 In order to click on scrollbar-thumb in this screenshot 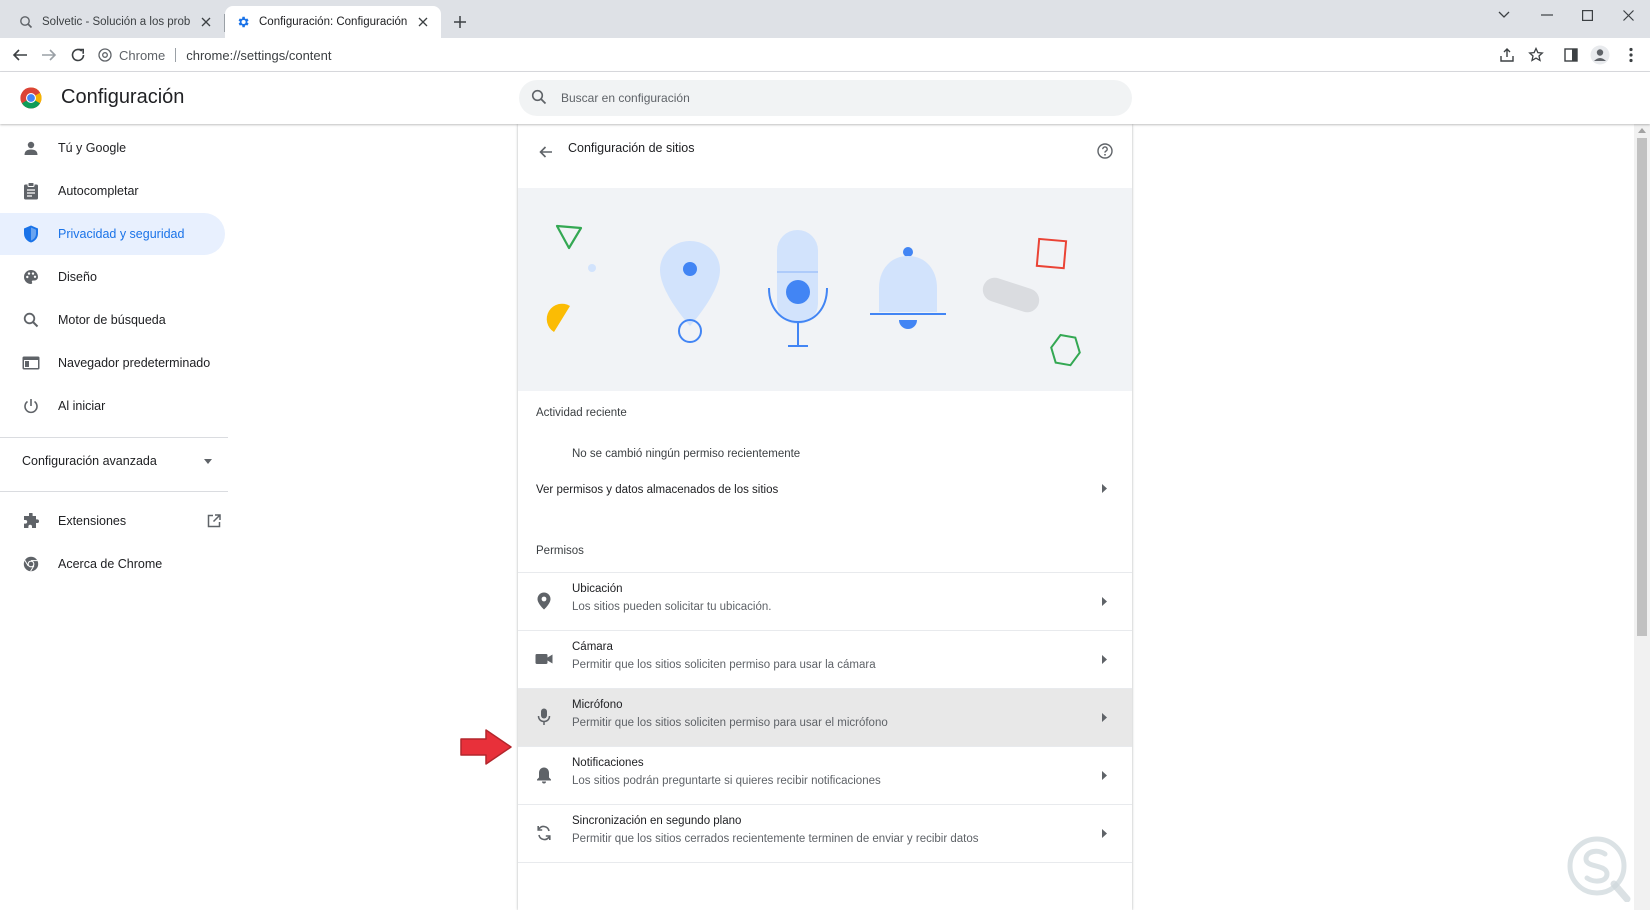, I will do `click(1642, 387)`.